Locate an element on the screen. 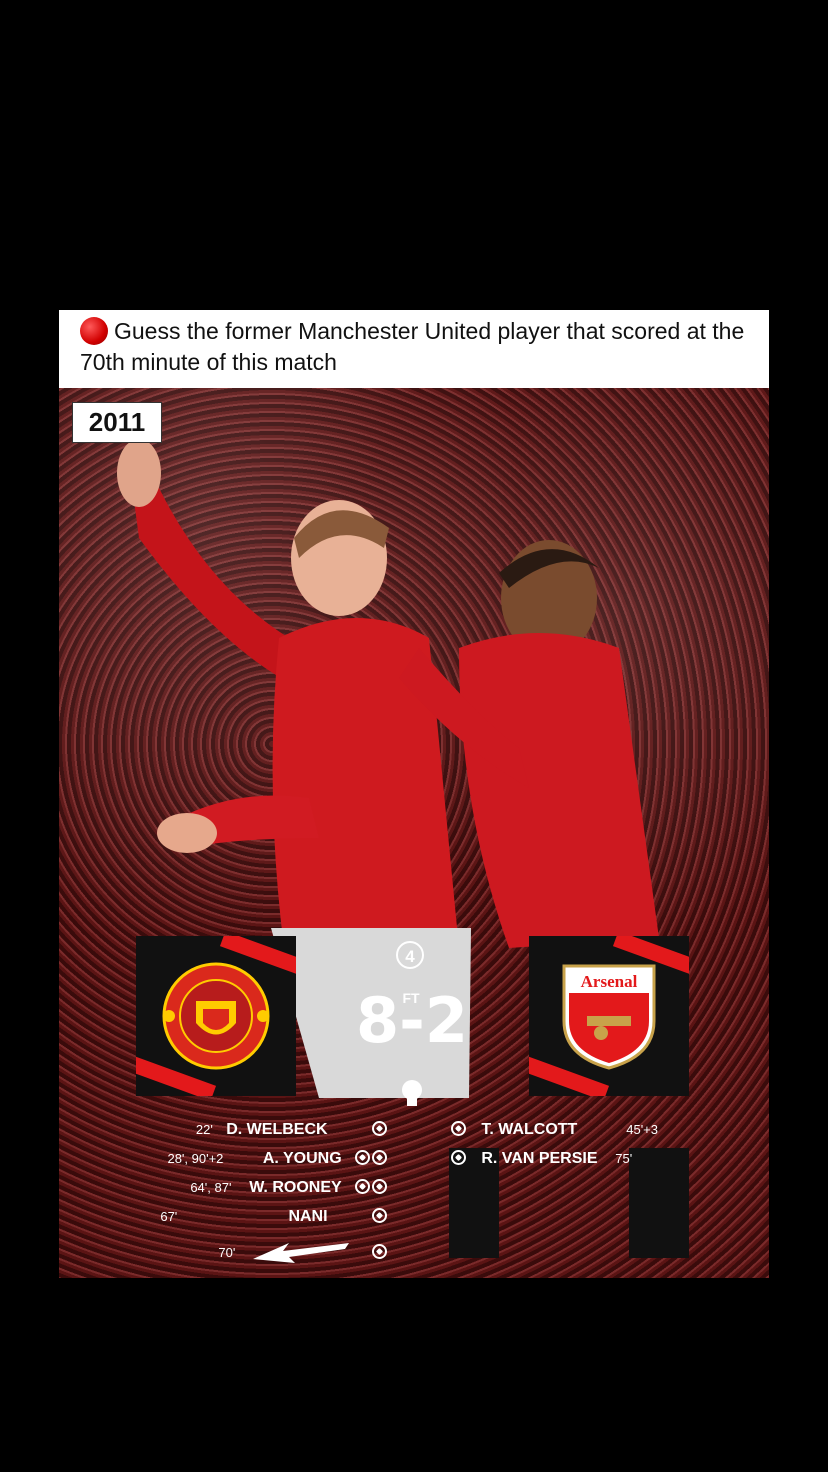 This screenshot has width=828, height=1472. away-score: 2 is located at coordinates (446, 1020).